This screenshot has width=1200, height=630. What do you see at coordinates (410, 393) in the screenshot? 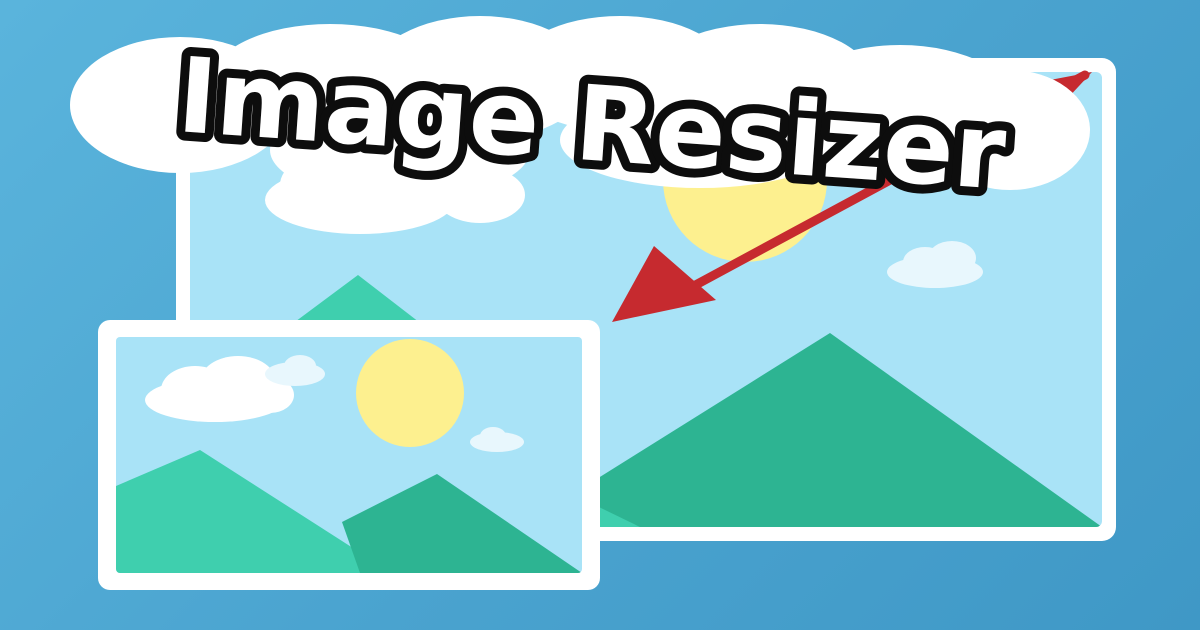
I see `small-picture-sun` at bounding box center [410, 393].